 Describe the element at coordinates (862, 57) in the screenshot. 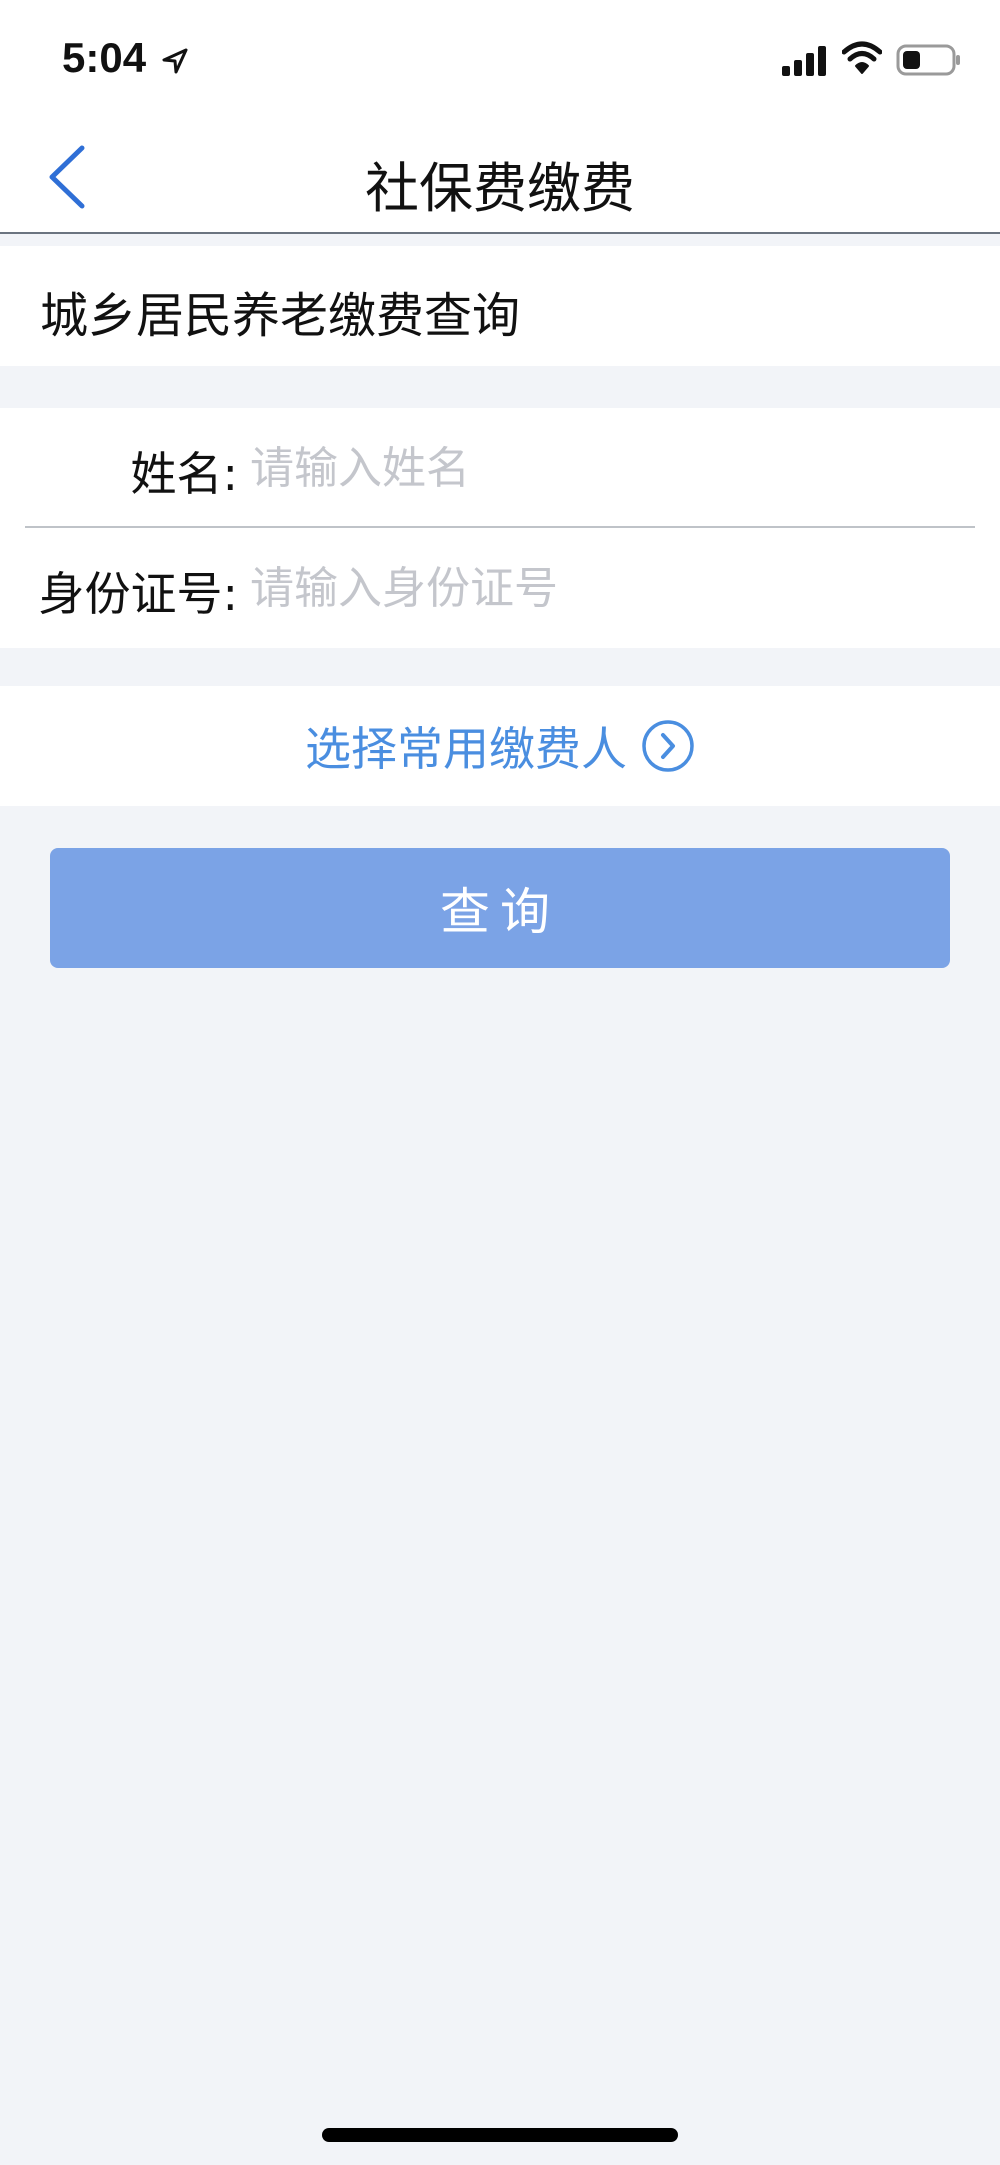

I see `wifi-icon` at that location.